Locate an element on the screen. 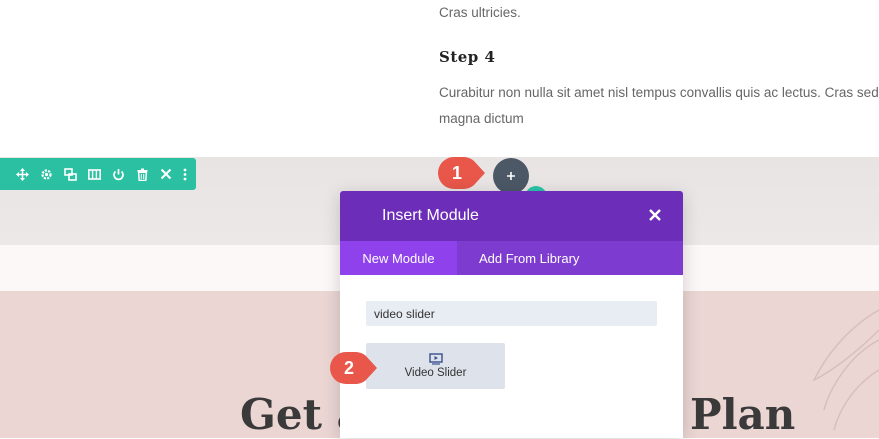  columns-icon is located at coordinates (94, 174).